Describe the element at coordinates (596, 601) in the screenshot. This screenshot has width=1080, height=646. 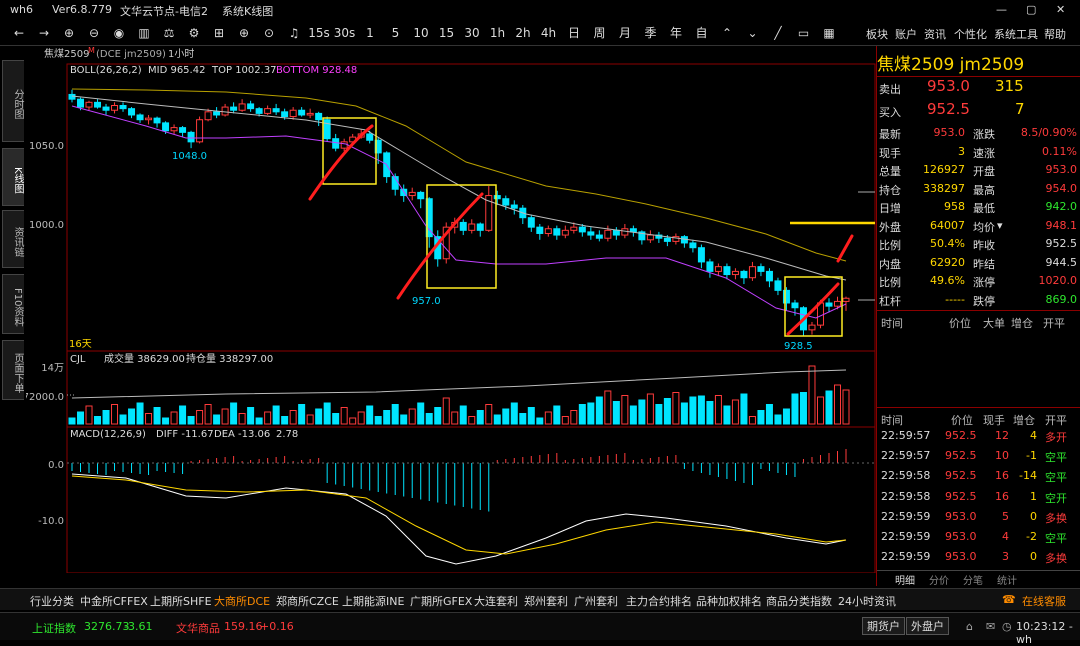
I see `exchange-tab-9: 广州套利` at that location.